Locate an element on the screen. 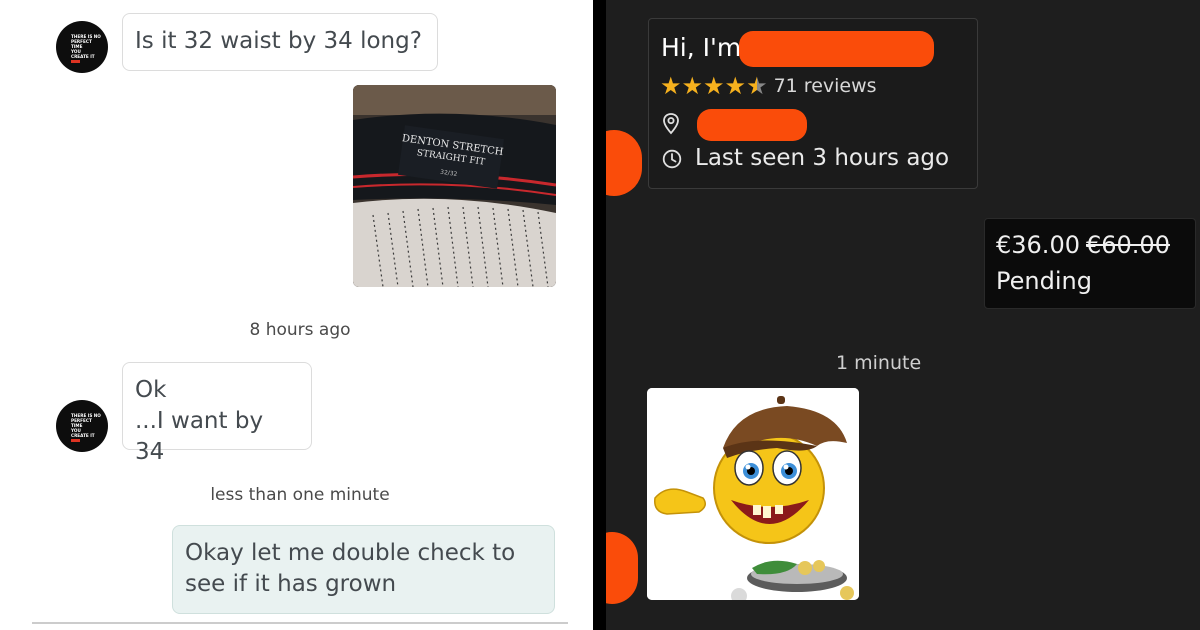  message-bubble-incoming: Ok ...I want by 34 is located at coordinates (217, 413).